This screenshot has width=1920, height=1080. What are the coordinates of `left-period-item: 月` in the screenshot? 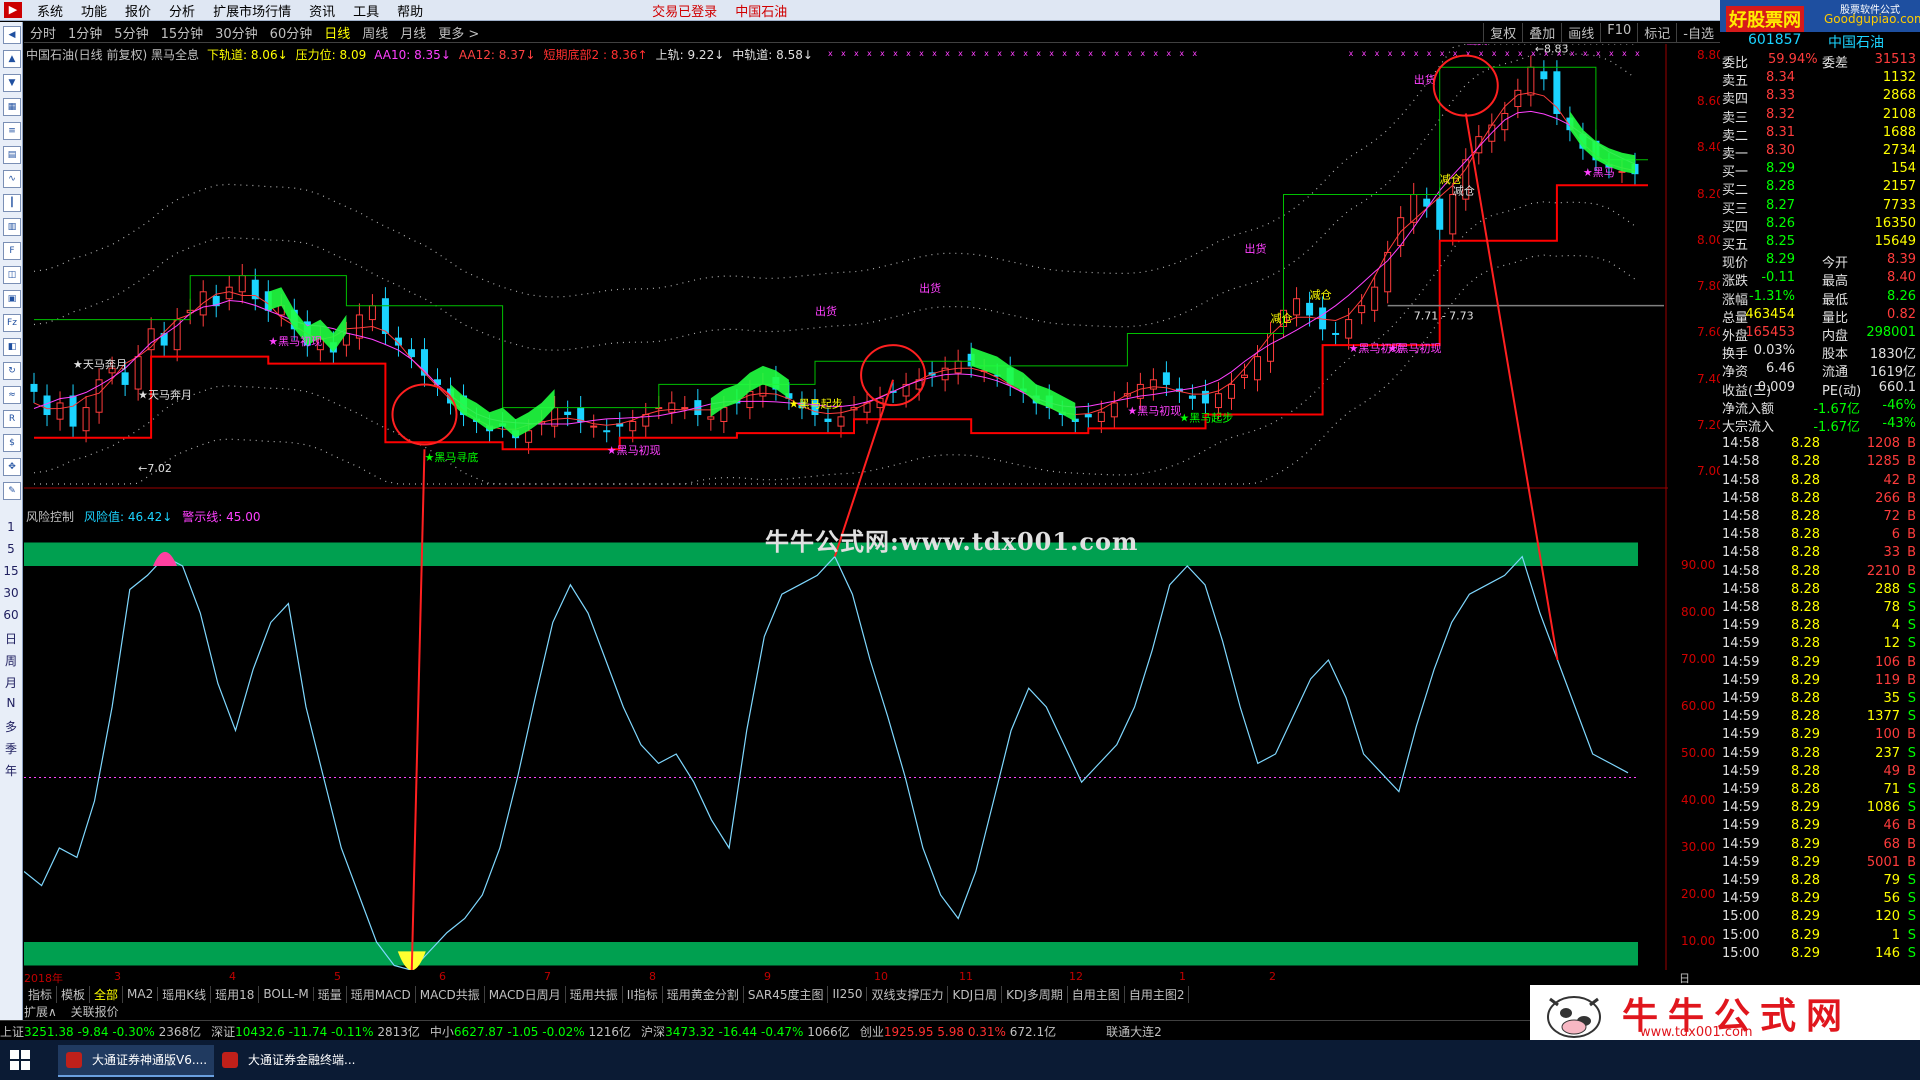 It's located at (11, 685).